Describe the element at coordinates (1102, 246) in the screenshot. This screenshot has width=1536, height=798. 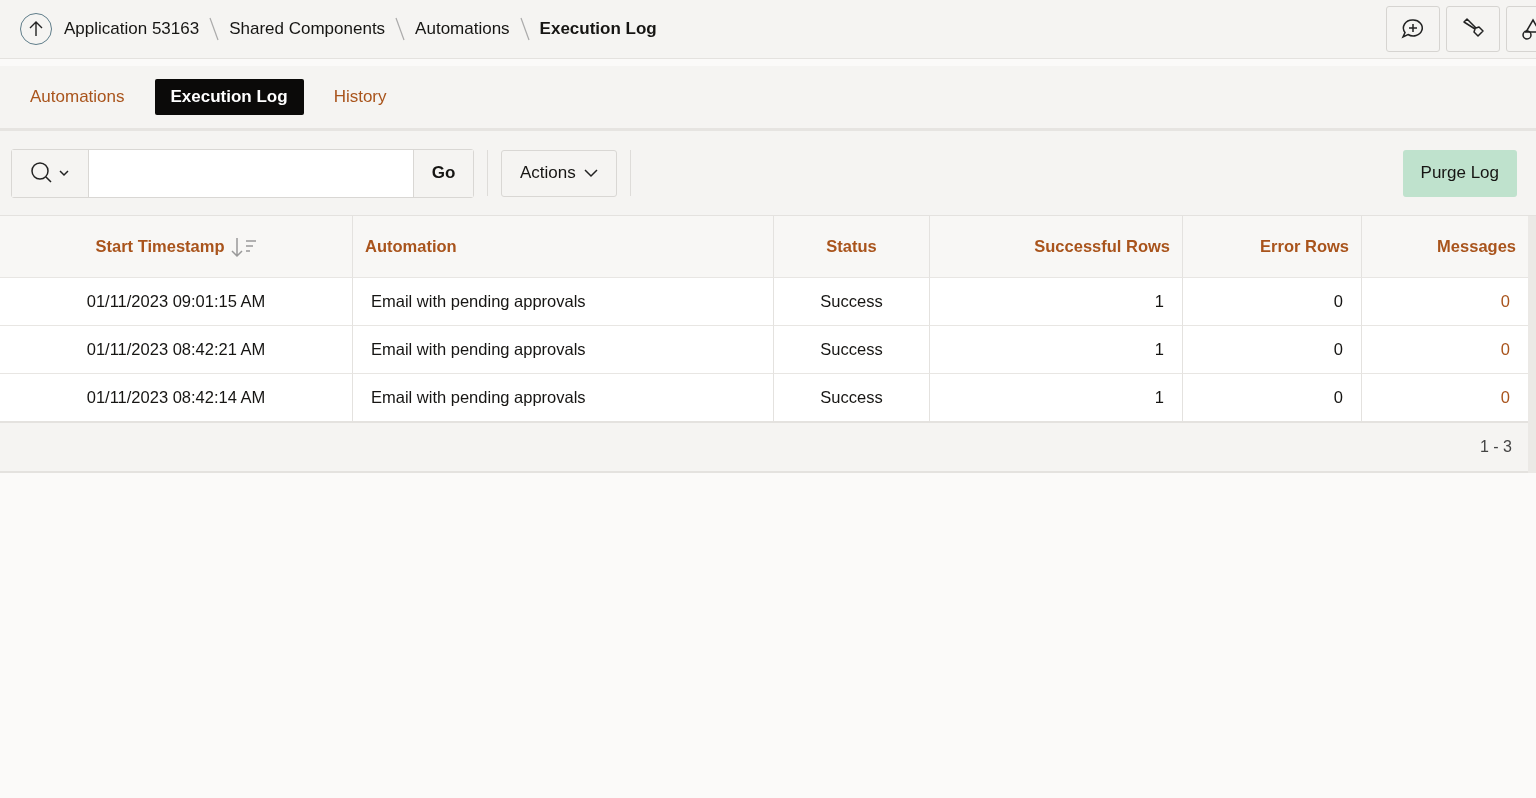
I see `column-title: Successful Rows` at that location.